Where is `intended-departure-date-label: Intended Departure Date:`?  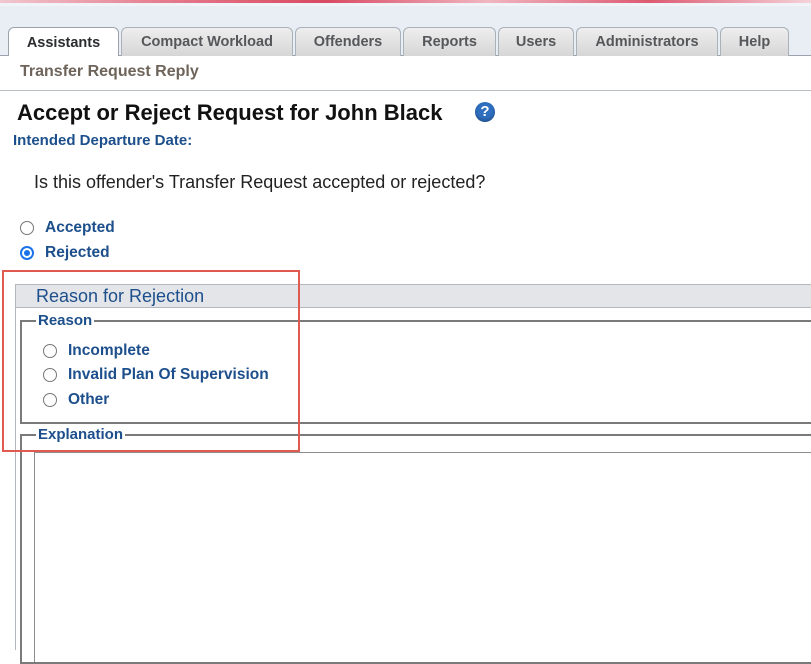
intended-departure-date-label: Intended Departure Date: is located at coordinates (103, 140).